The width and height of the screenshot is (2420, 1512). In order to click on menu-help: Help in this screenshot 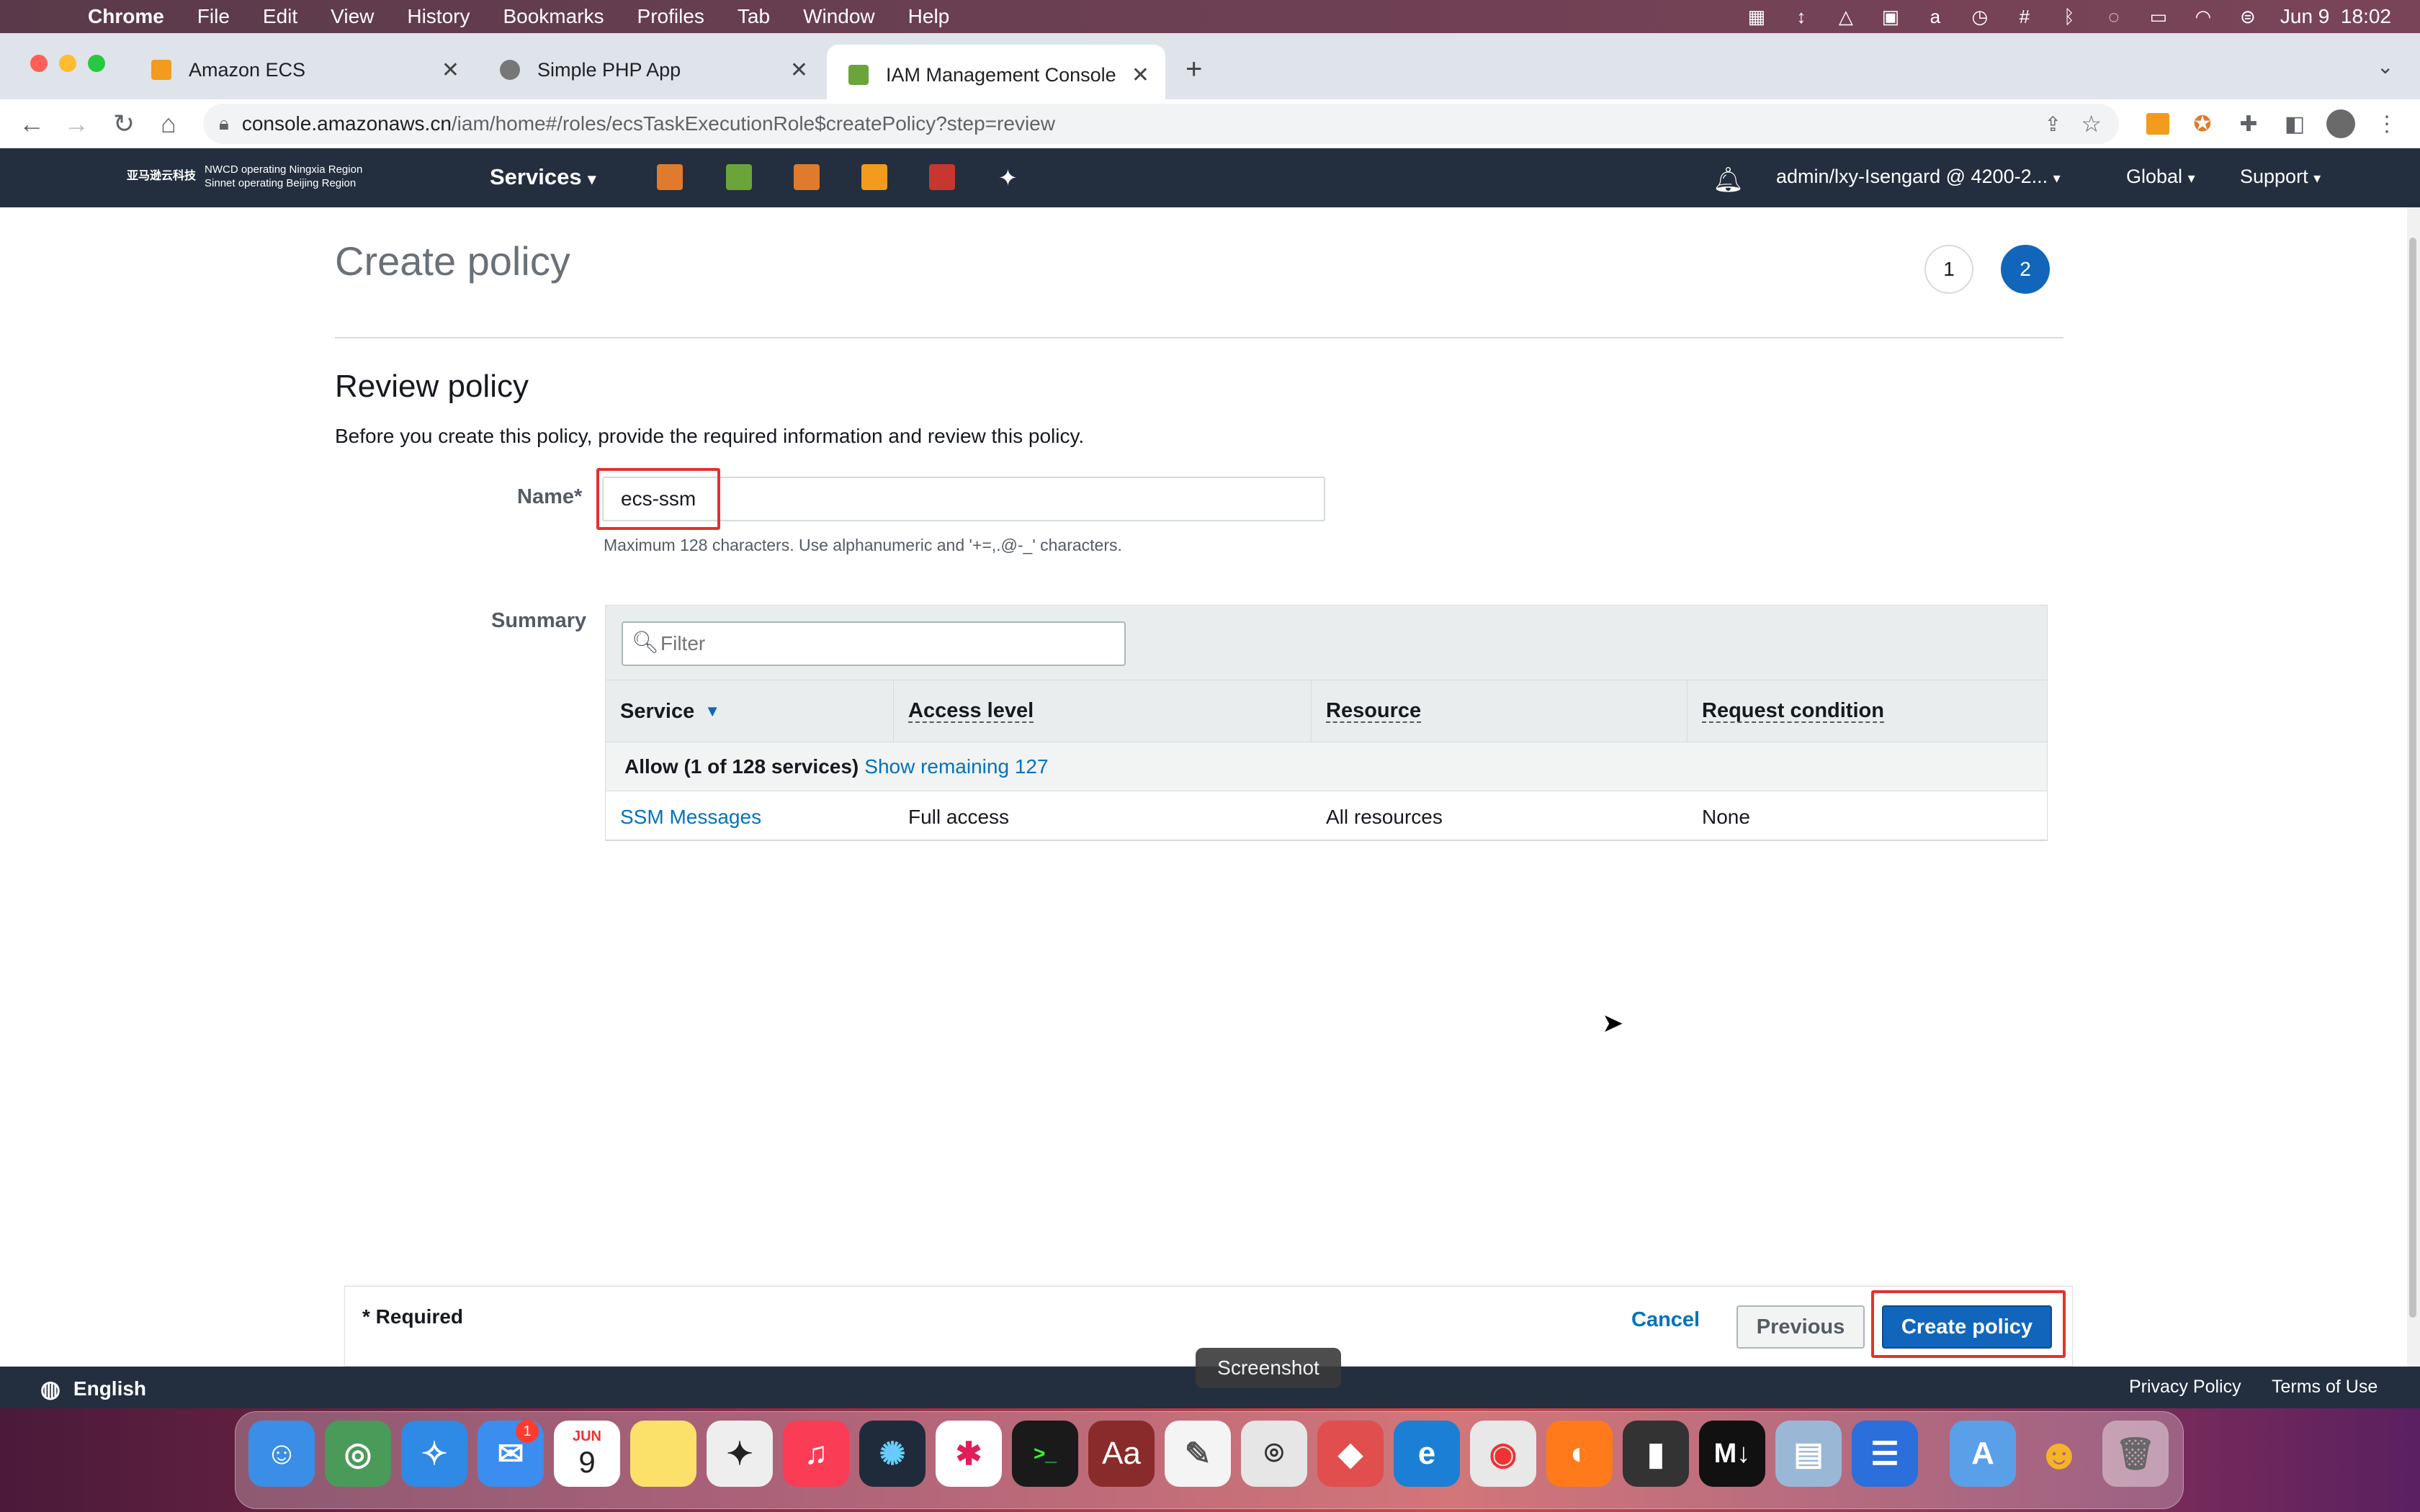, I will do `click(929, 16)`.